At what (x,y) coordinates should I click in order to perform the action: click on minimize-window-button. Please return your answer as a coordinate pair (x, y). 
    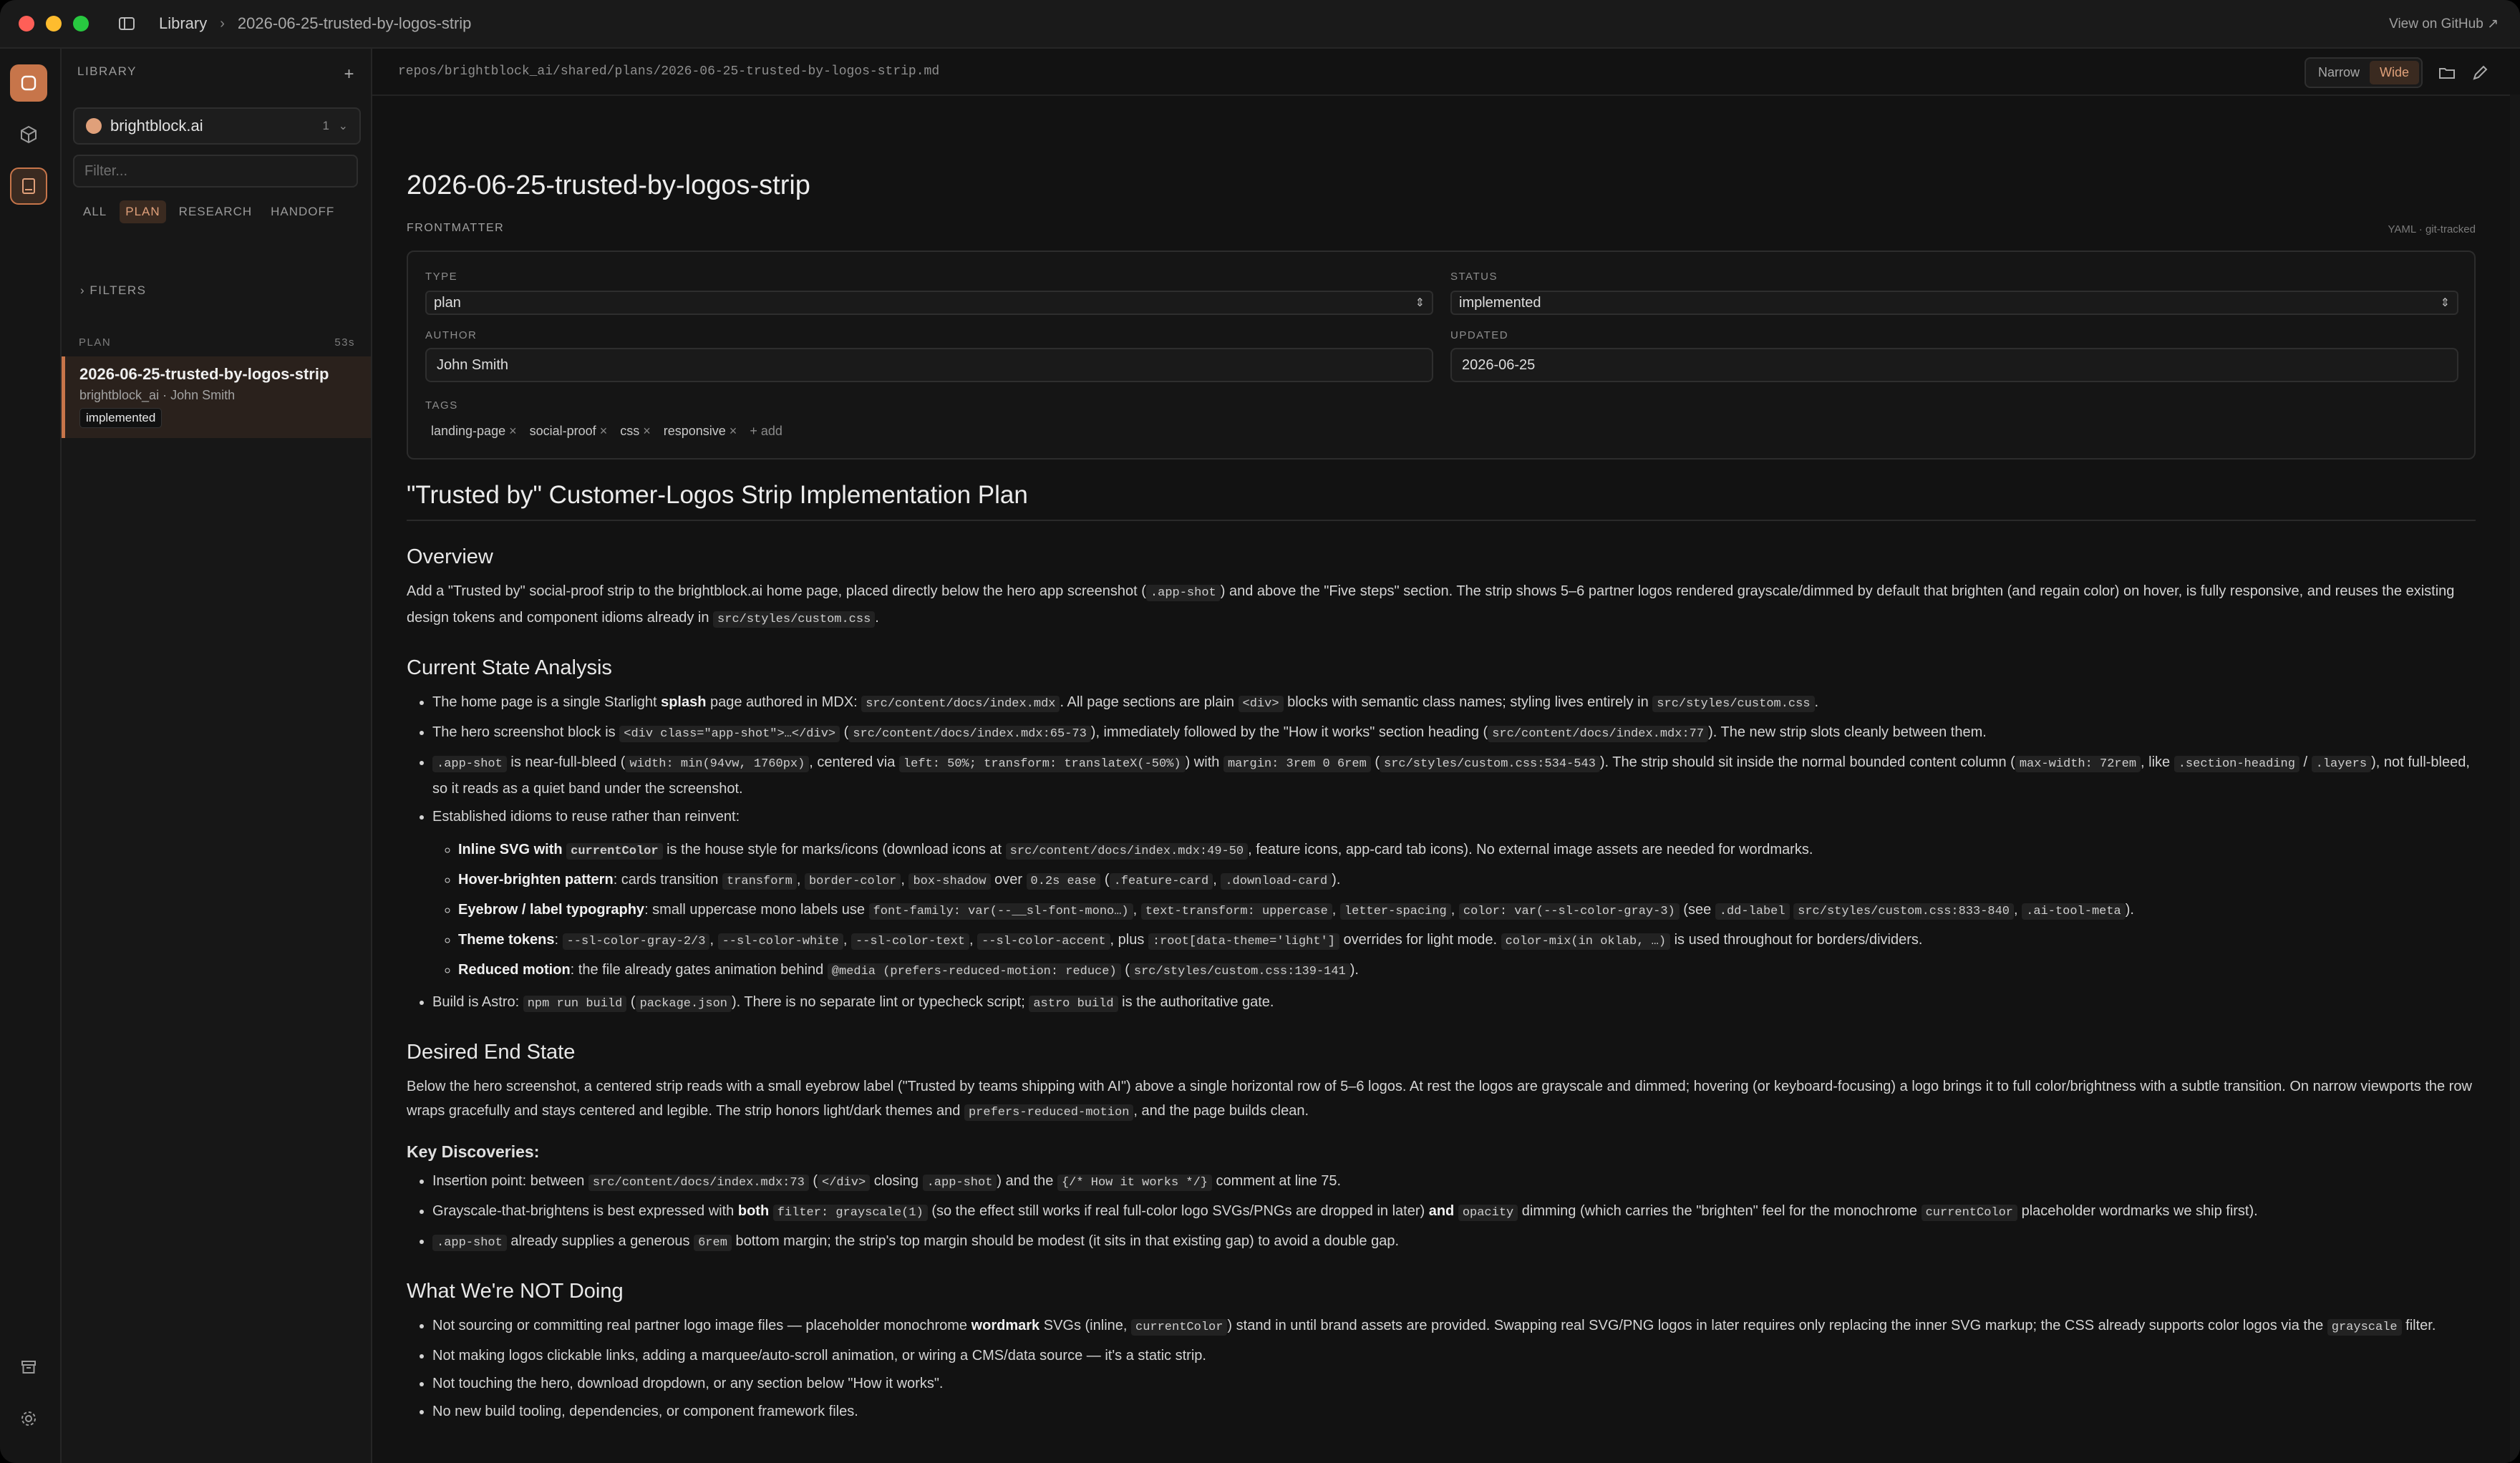
    Looking at the image, I should click on (54, 23).